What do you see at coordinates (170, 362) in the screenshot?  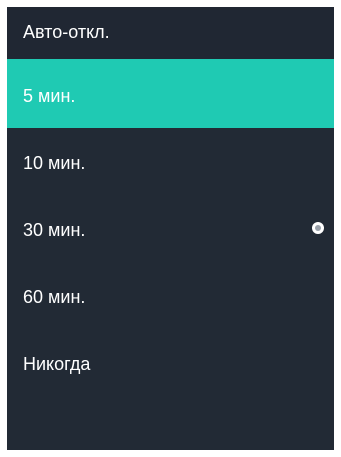 I see `menu-item-never: Никогда` at bounding box center [170, 362].